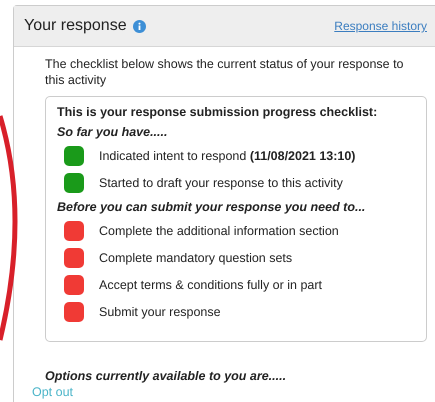 Image resolution: width=435 pixels, height=402 pixels. What do you see at coordinates (225, 72) in the screenshot?
I see `intro-text: The checklist below shows the current status of your response to this activity` at bounding box center [225, 72].